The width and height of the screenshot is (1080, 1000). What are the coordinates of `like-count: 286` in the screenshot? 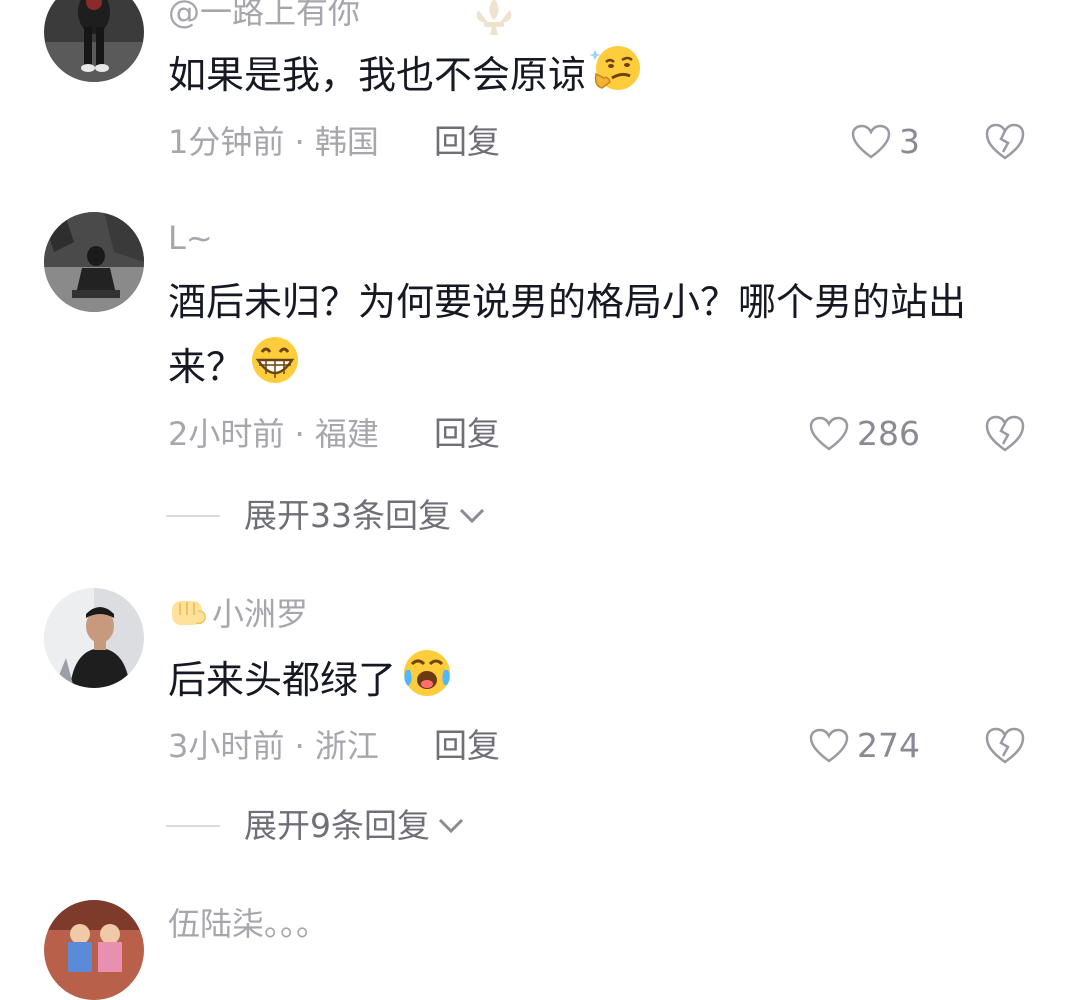 It's located at (888, 433).